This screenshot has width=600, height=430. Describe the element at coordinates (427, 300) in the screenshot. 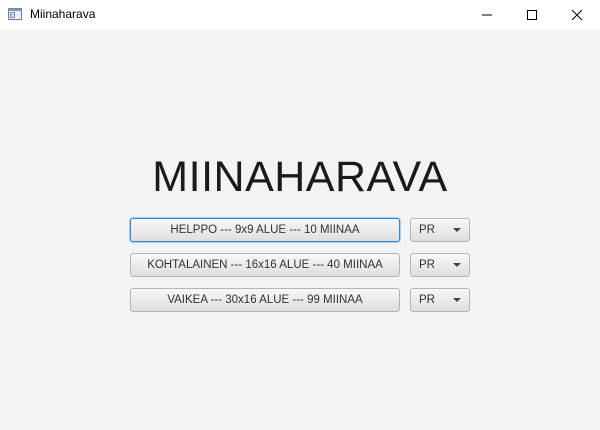

I see `hard-mode-select-value: PR` at that location.